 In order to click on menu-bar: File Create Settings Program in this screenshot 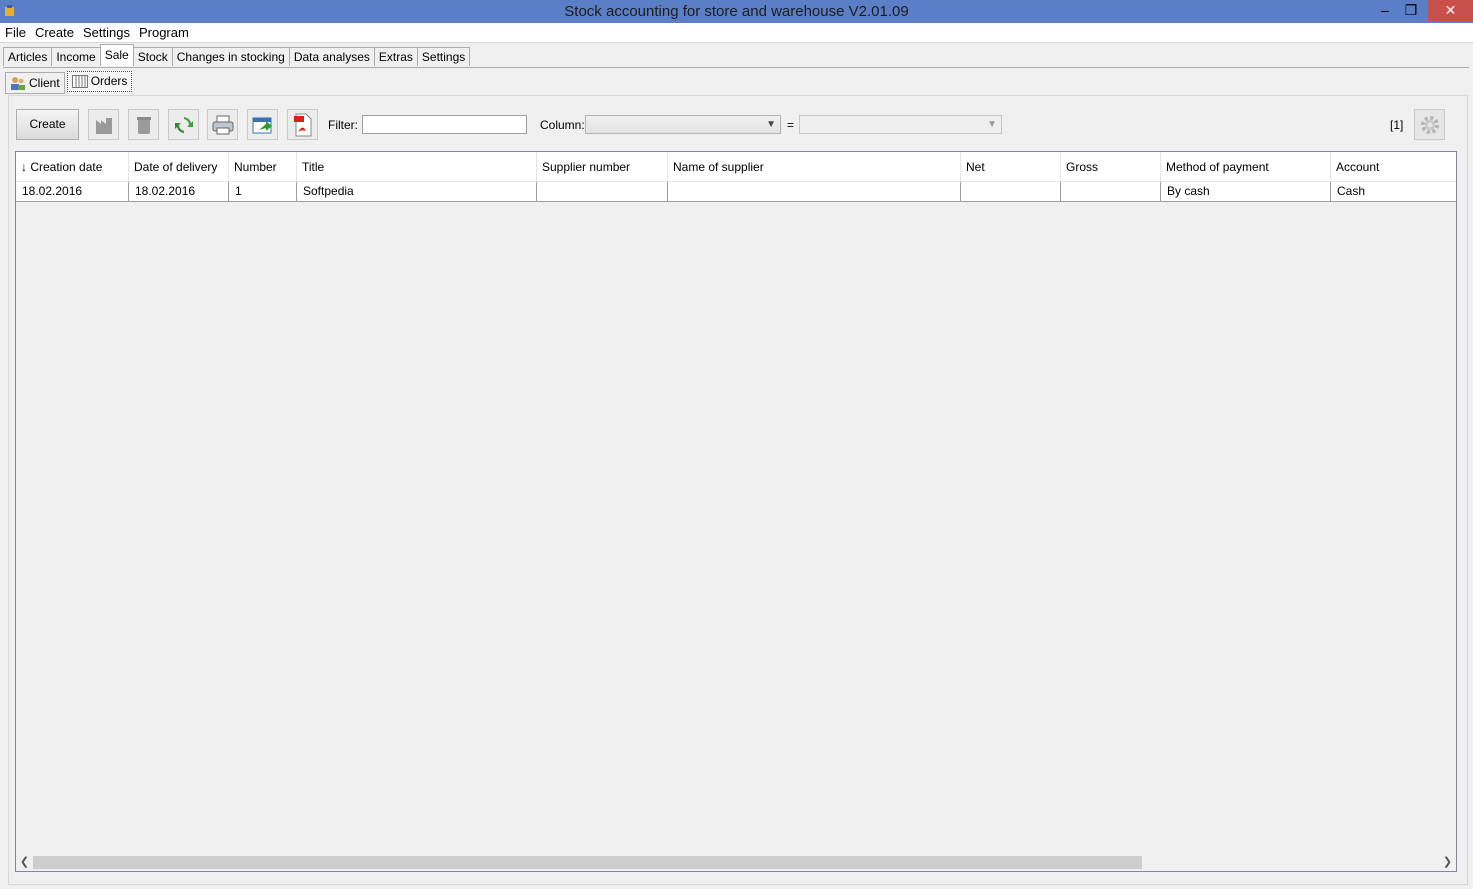, I will do `click(736, 33)`.